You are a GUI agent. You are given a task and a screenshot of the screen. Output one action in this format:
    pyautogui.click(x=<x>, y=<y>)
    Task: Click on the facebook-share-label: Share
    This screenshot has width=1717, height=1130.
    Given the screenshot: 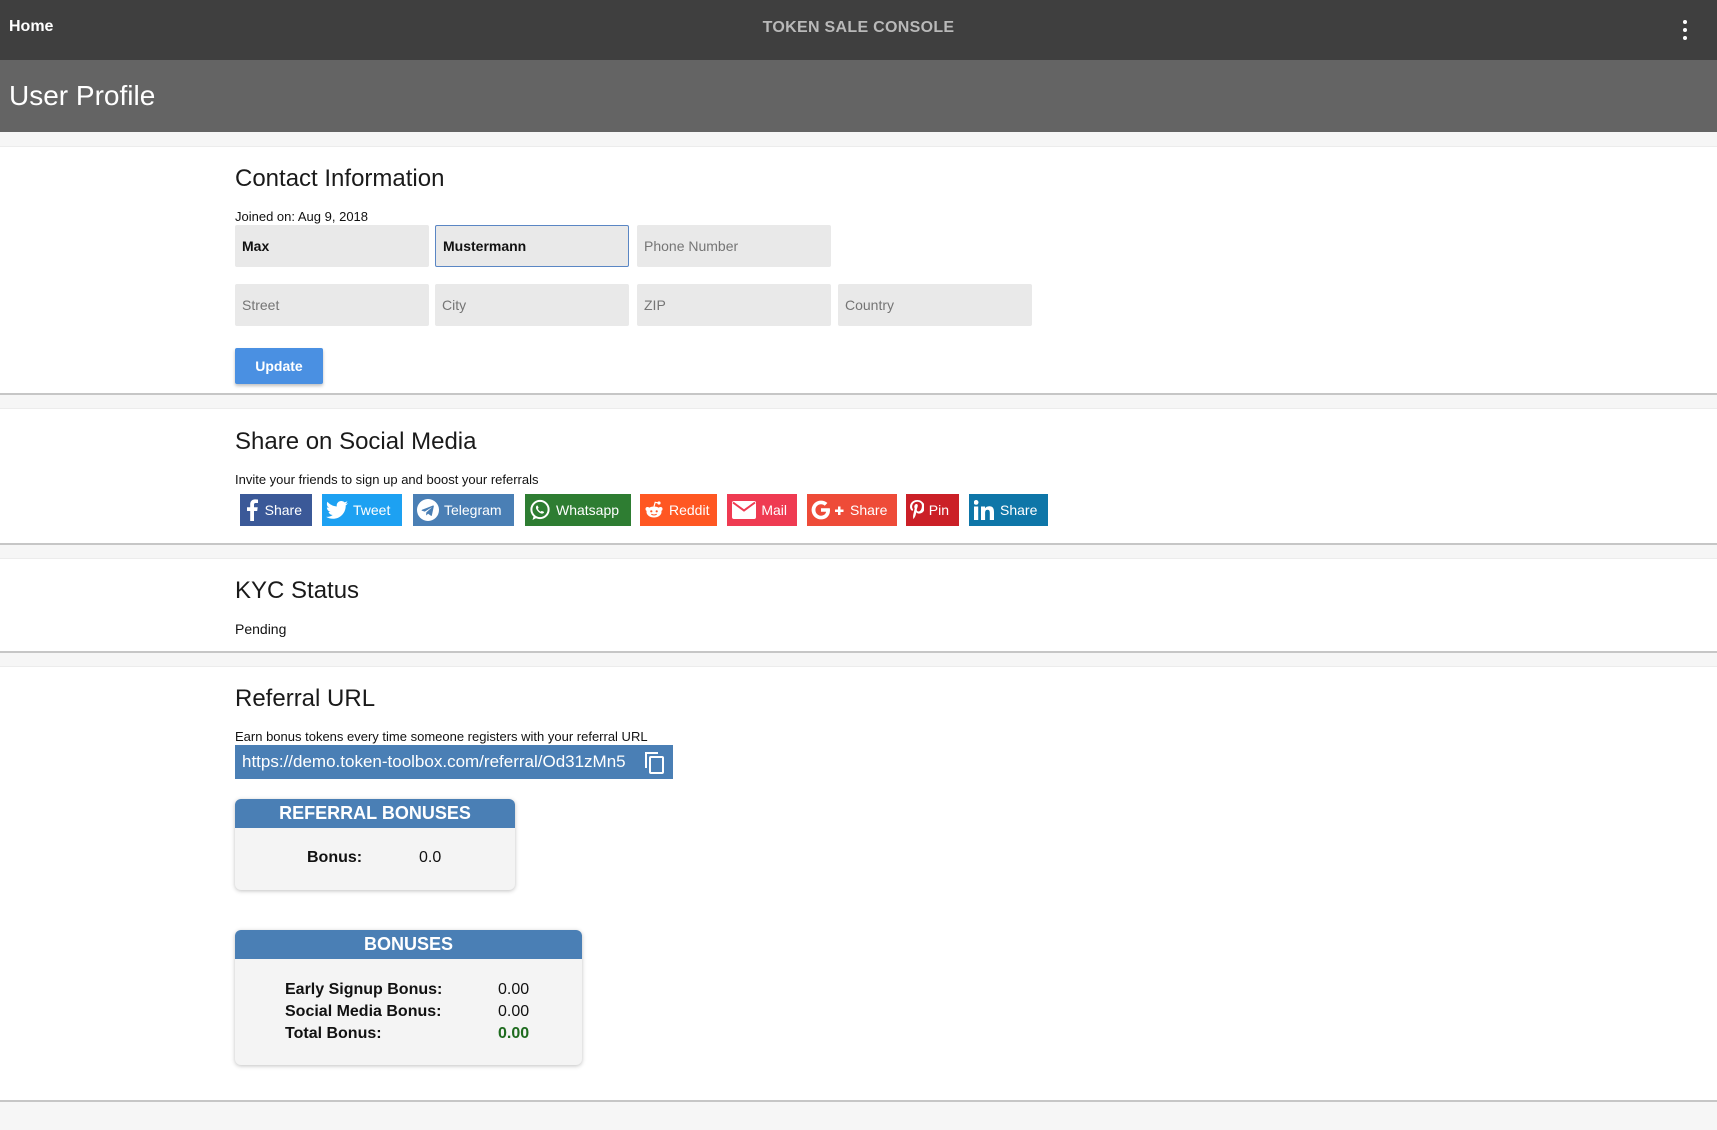 What is the action you would take?
    pyautogui.click(x=283, y=510)
    